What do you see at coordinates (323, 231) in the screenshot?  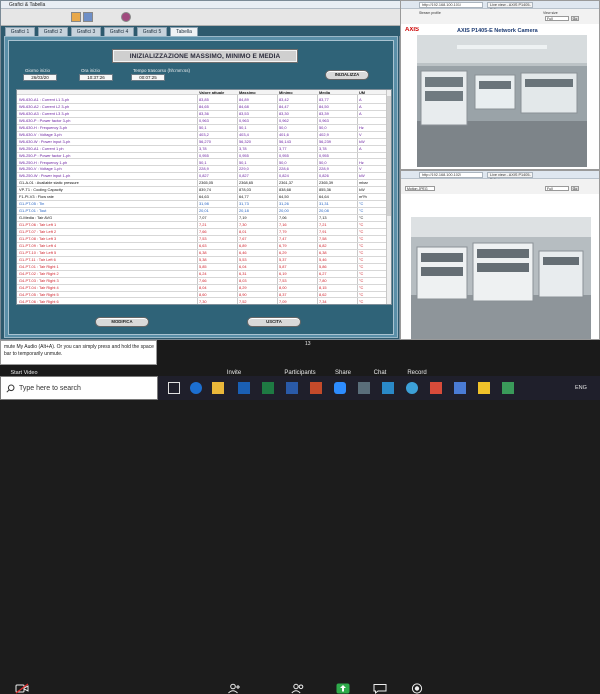 I see `value-avg: 7,91` at bounding box center [323, 231].